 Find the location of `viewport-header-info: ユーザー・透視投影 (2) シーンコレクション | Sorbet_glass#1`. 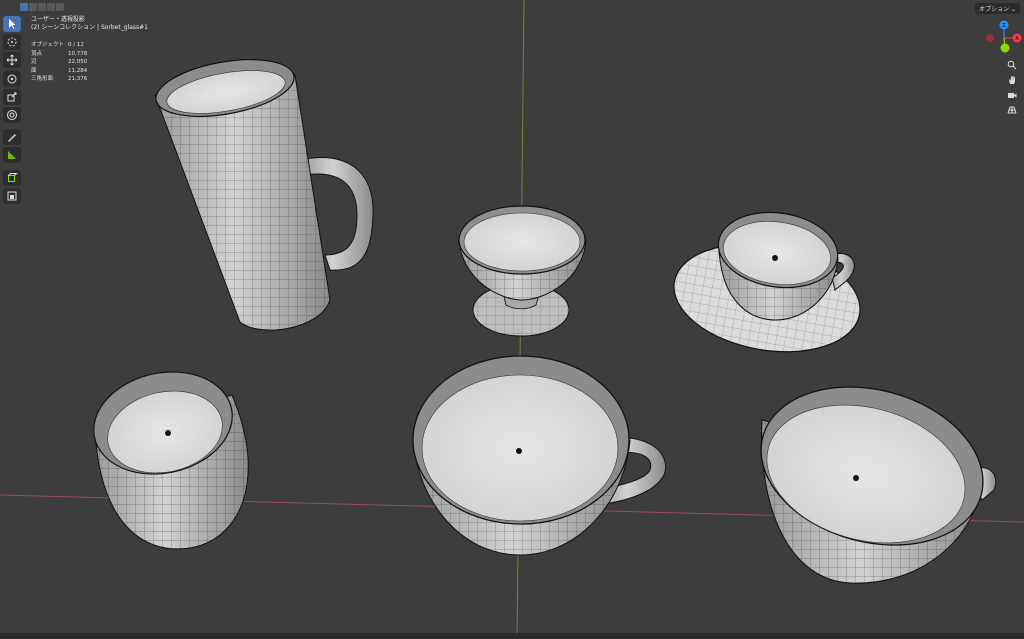

viewport-header-info: ユーザー・透視投影 (2) シーンコレクション | Sorbet_glass#1 is located at coordinates (89, 24).